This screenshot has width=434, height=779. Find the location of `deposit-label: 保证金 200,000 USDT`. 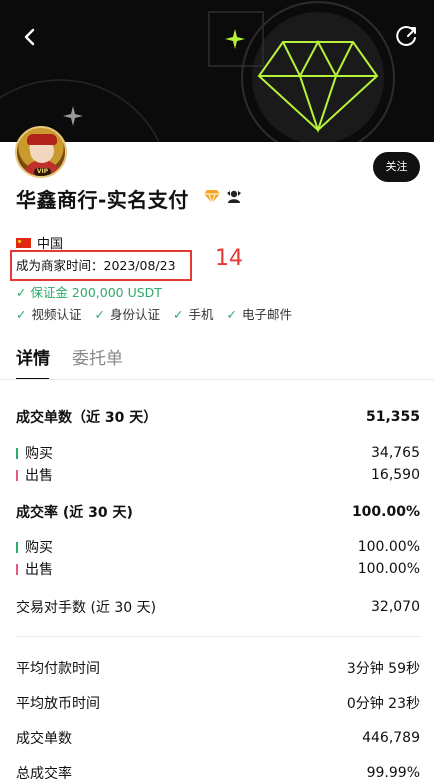

deposit-label: 保证金 200,000 USDT is located at coordinates (96, 292).